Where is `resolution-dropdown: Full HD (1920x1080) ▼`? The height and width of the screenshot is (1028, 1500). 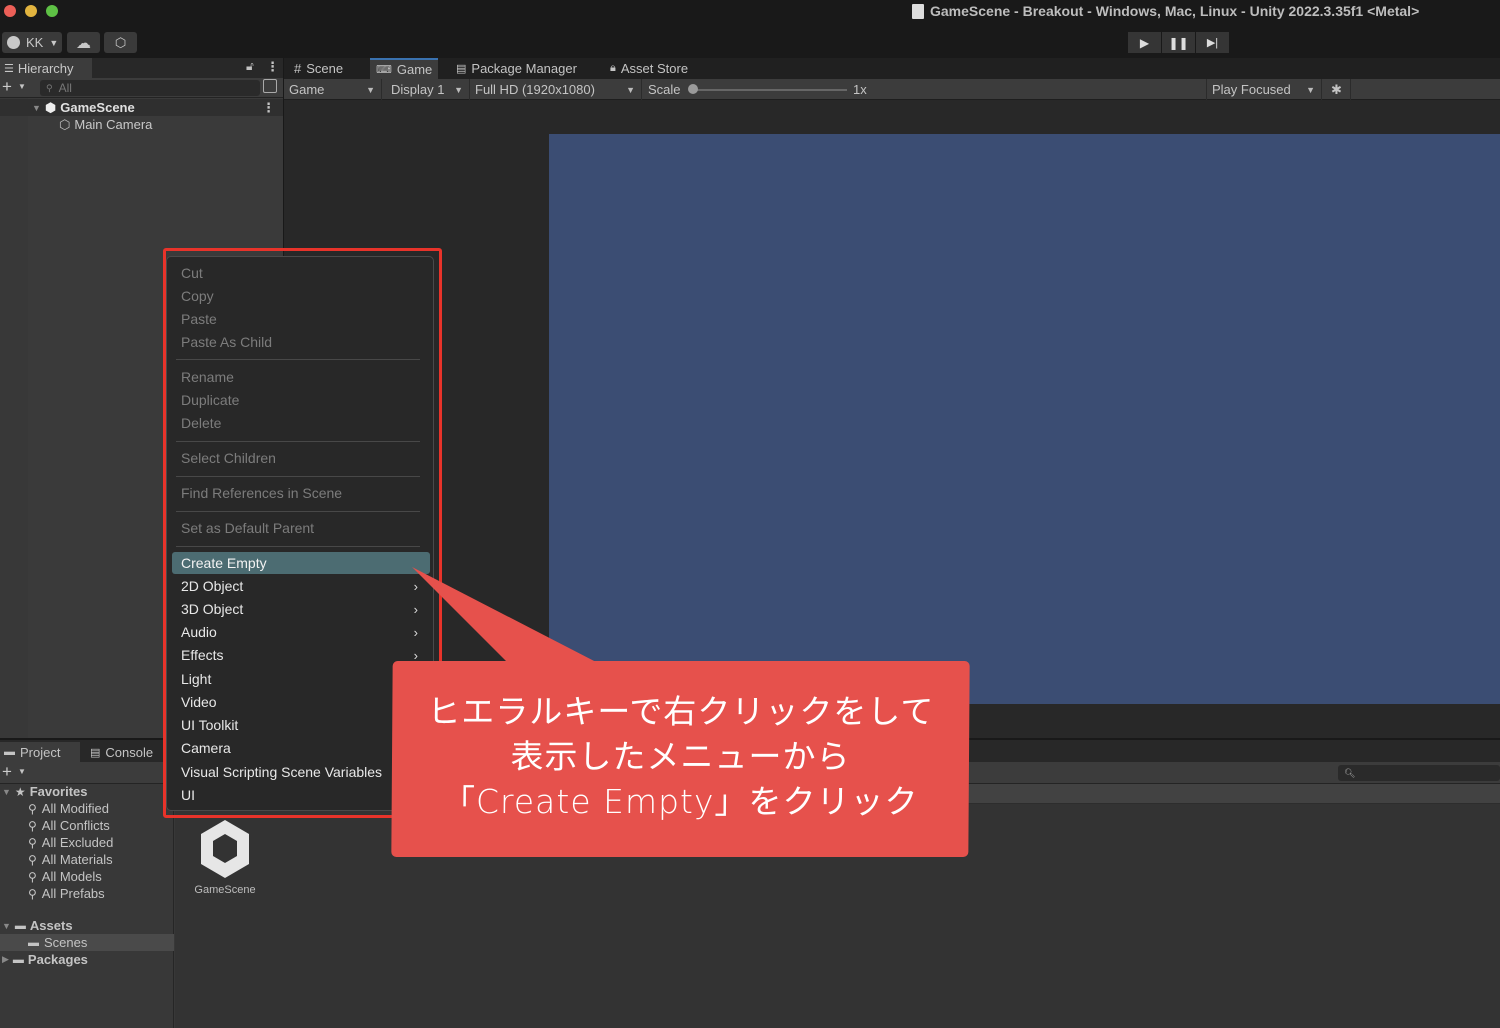
resolution-dropdown: Full HD (1920x1080) ▼ is located at coordinates (556, 89).